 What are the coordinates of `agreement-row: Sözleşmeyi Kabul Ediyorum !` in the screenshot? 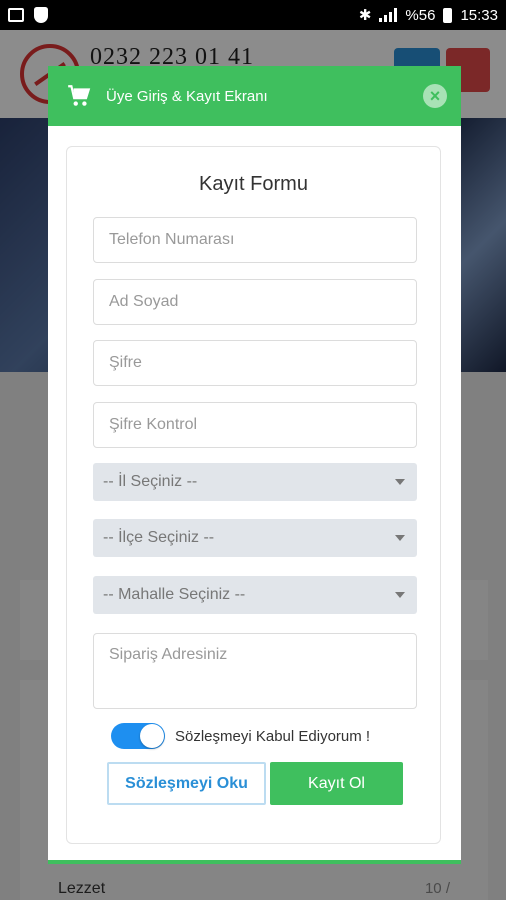 It's located at (240, 736).